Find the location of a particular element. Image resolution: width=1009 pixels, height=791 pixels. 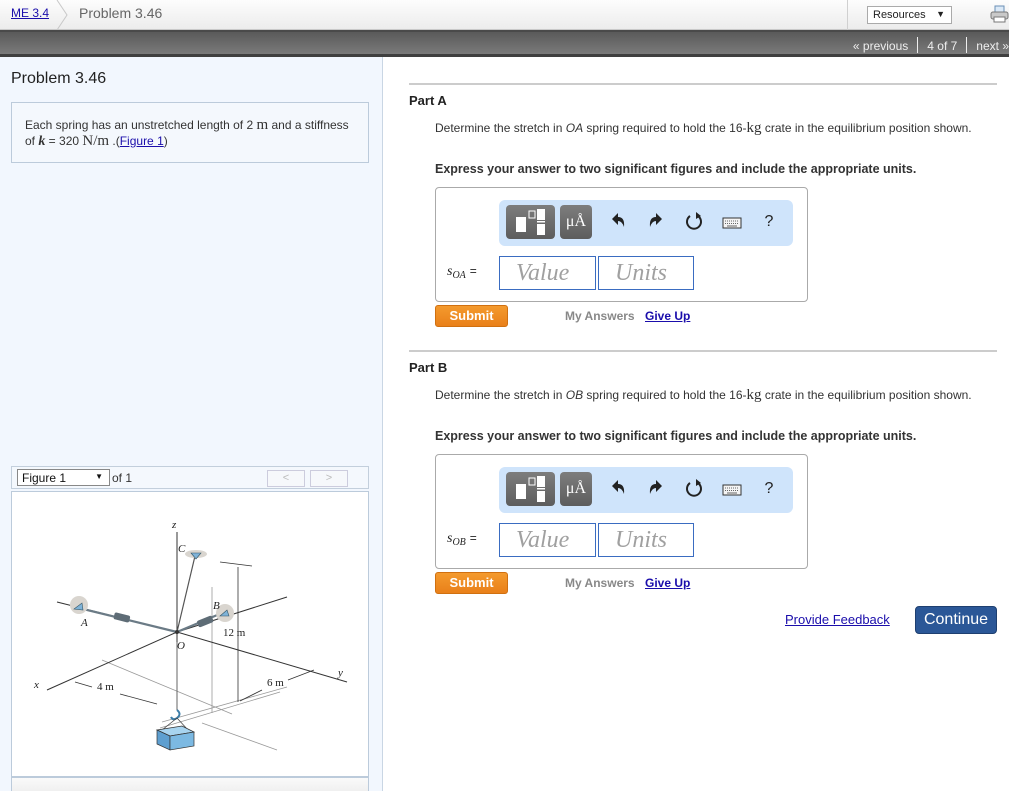

dim-4-line-a is located at coordinates (83, 684).